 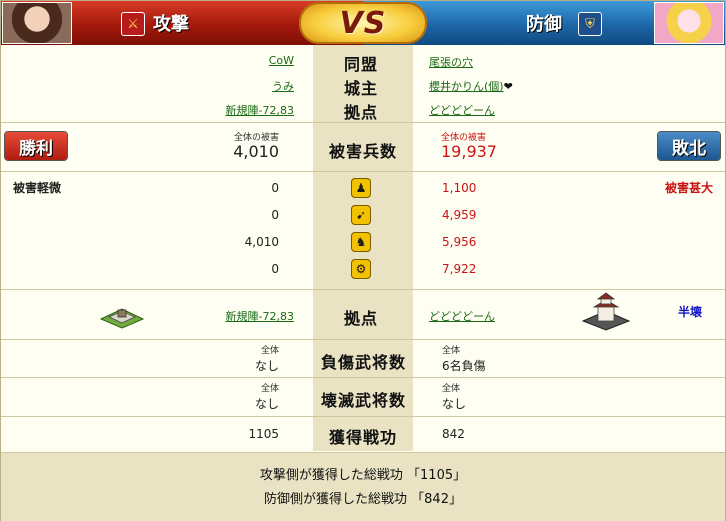 What do you see at coordinates (363, 486) in the screenshot?
I see `merit-summary: 攻撃側が獲得した総戦功 「1105」 防御側が獲得した総戦功 「842」` at bounding box center [363, 486].